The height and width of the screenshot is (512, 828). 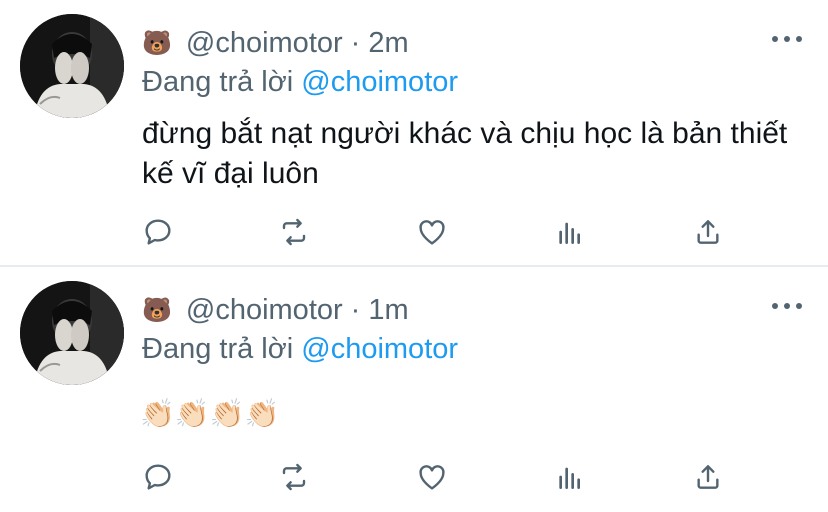 What do you see at coordinates (388, 43) in the screenshot?
I see `timestamp: 2m` at bounding box center [388, 43].